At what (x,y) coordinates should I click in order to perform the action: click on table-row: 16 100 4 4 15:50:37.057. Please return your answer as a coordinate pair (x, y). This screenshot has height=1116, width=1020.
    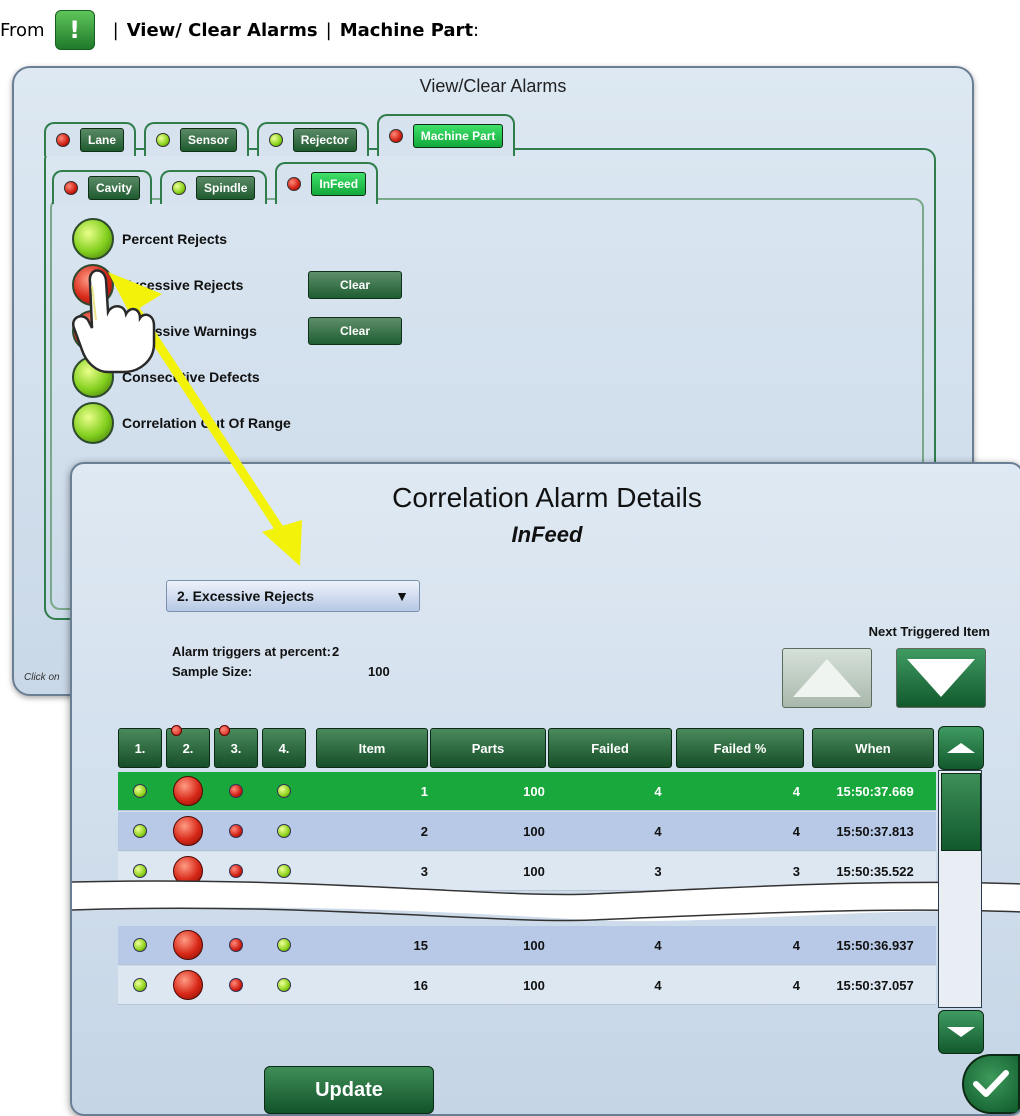
    Looking at the image, I should click on (527, 985).